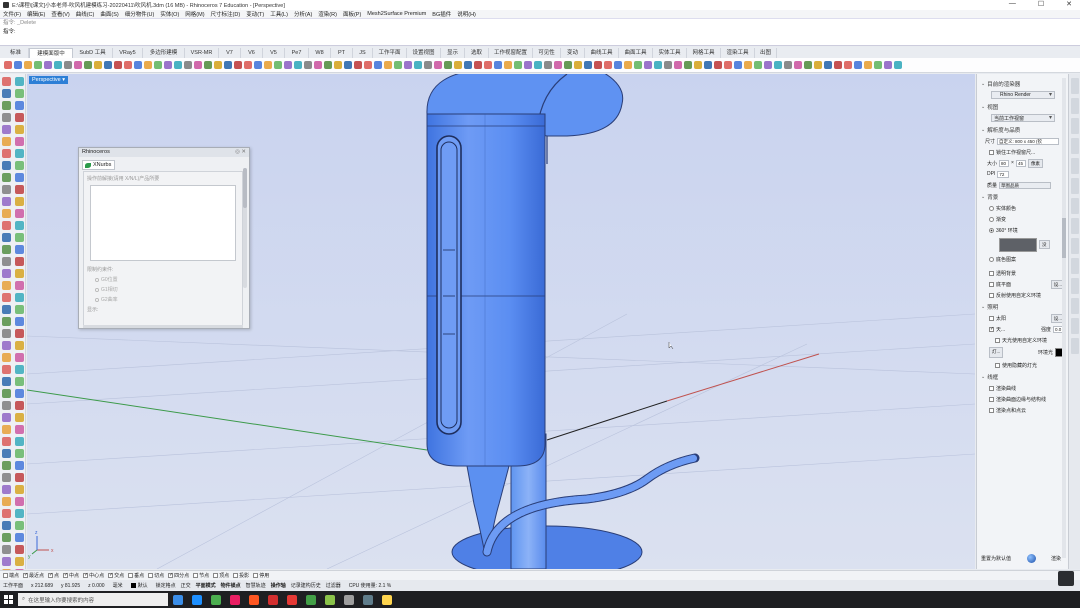 Image resolution: width=1080 pixels, height=608 pixels. What do you see at coordinates (164, 53) in the screenshot?
I see `toolbar-tab-4: 多边形建模` at bounding box center [164, 53].